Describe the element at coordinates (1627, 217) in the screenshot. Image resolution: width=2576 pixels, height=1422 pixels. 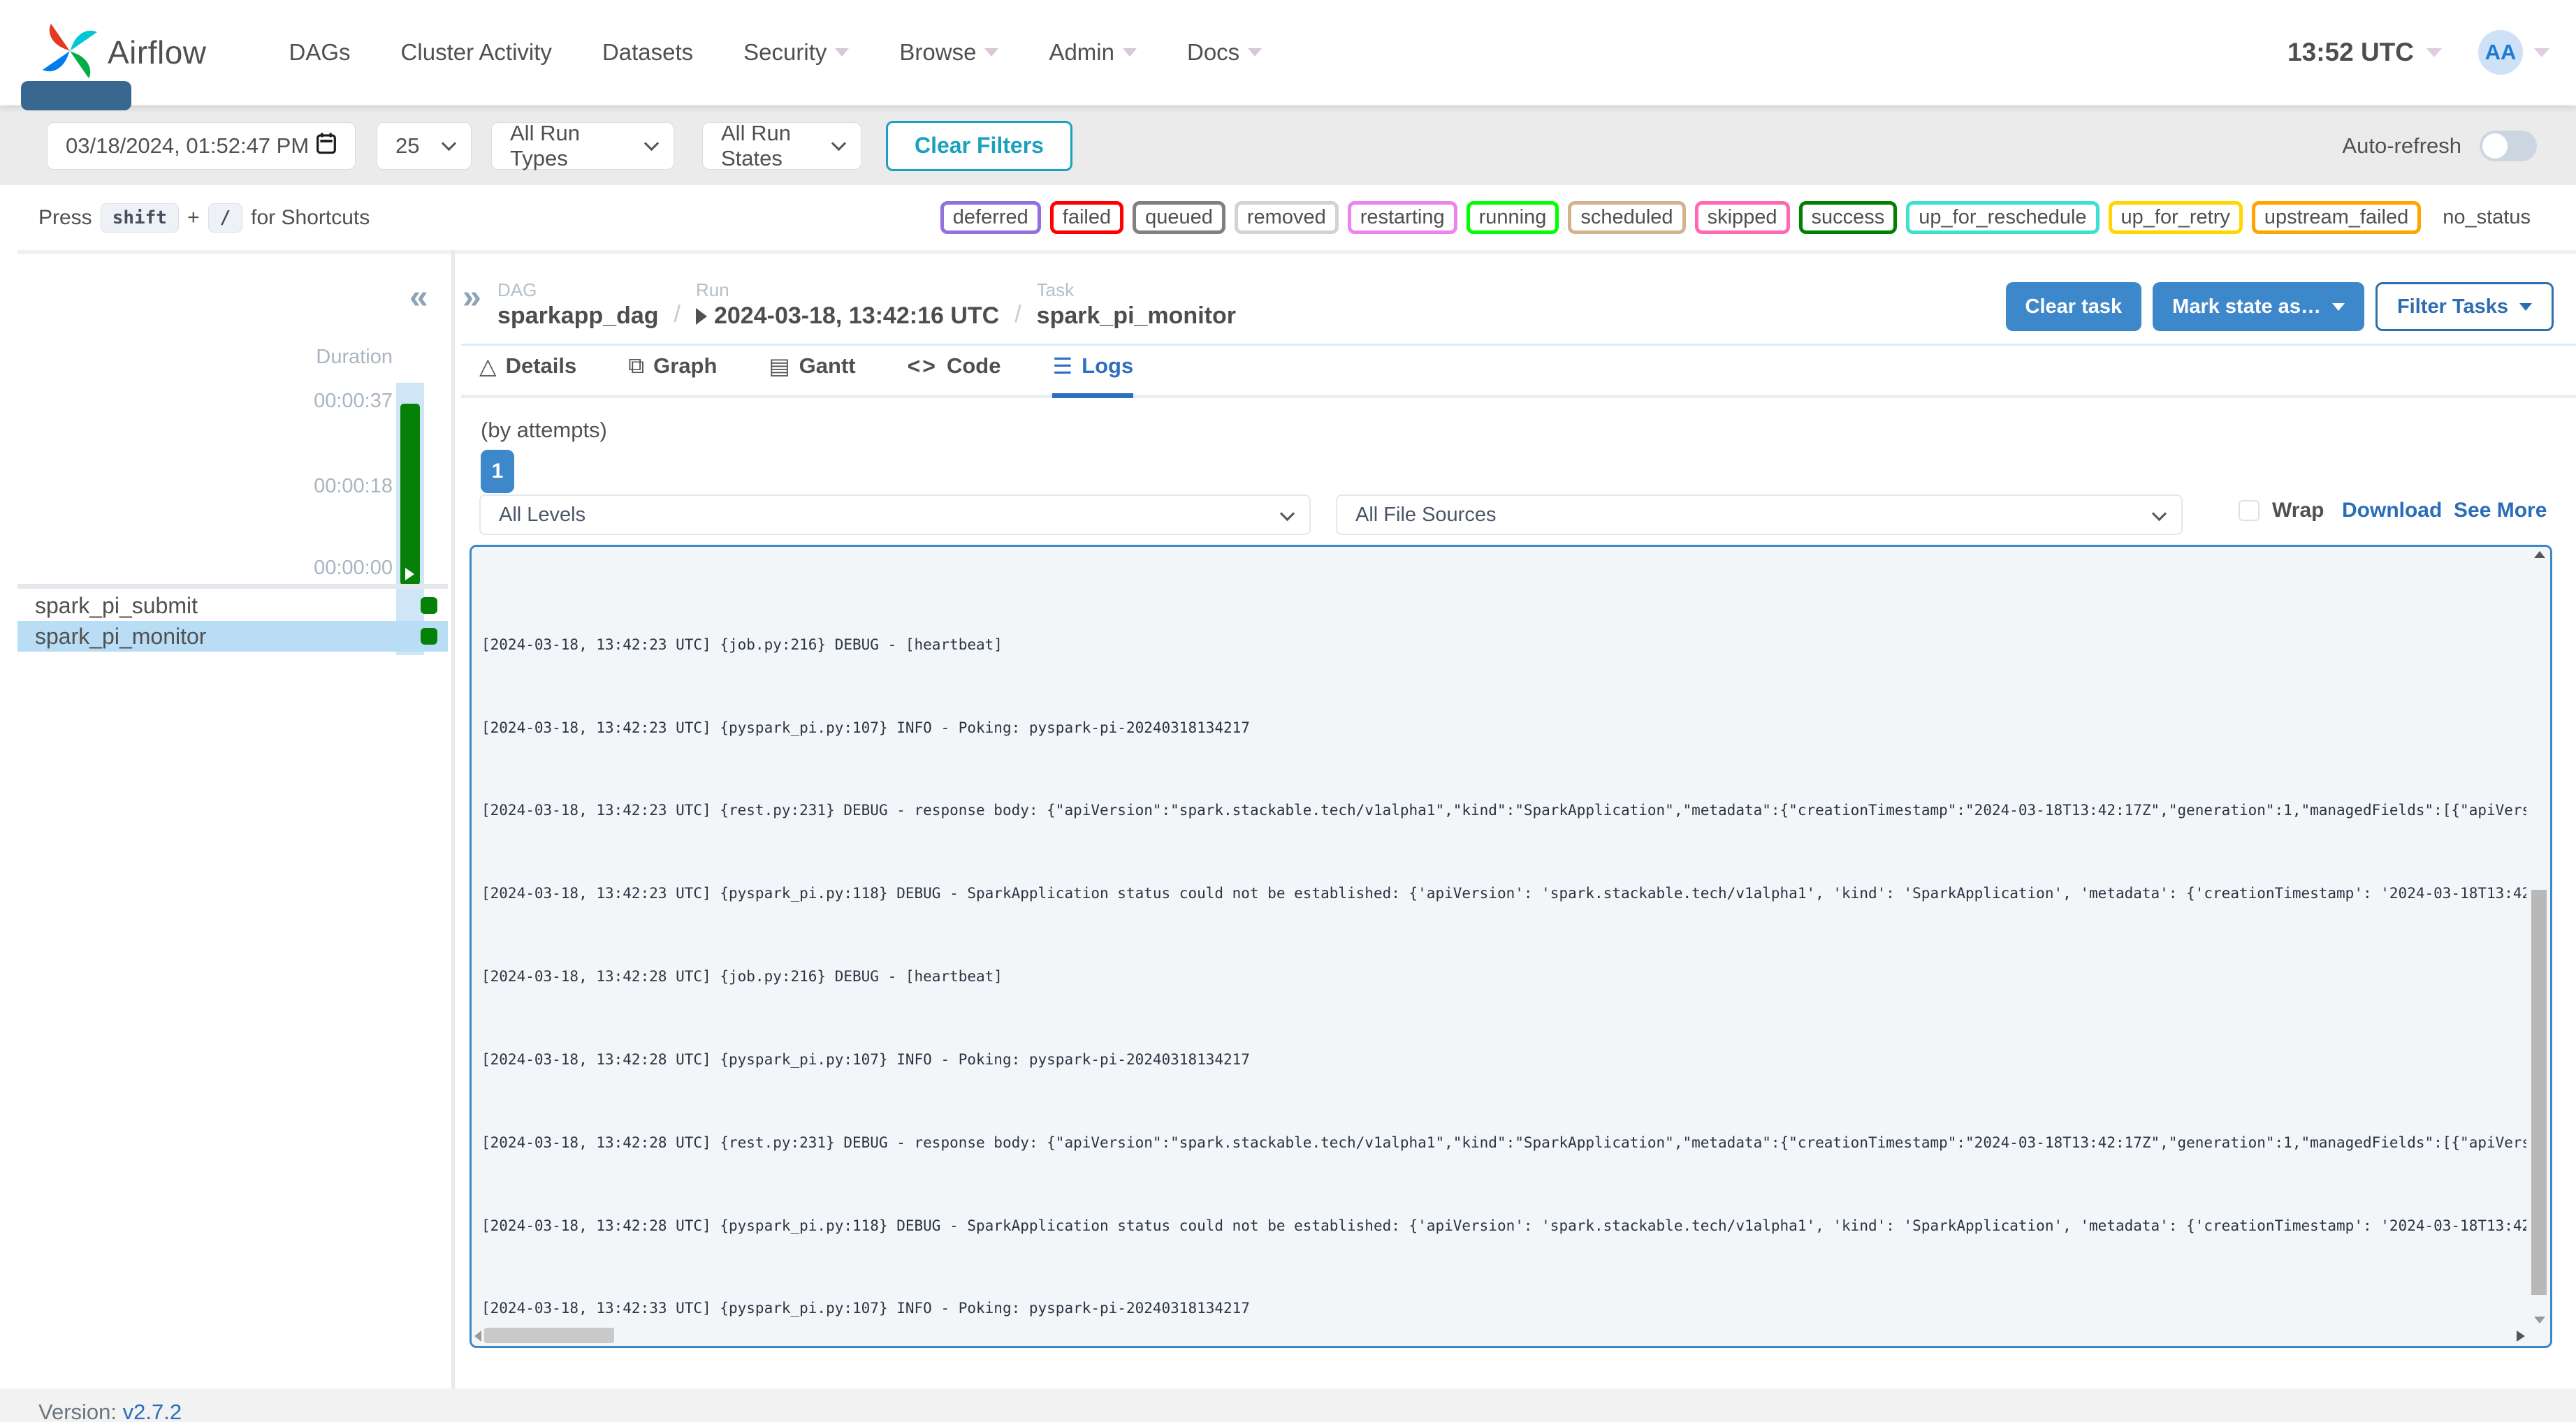
I see `state-badge: scheduled` at that location.